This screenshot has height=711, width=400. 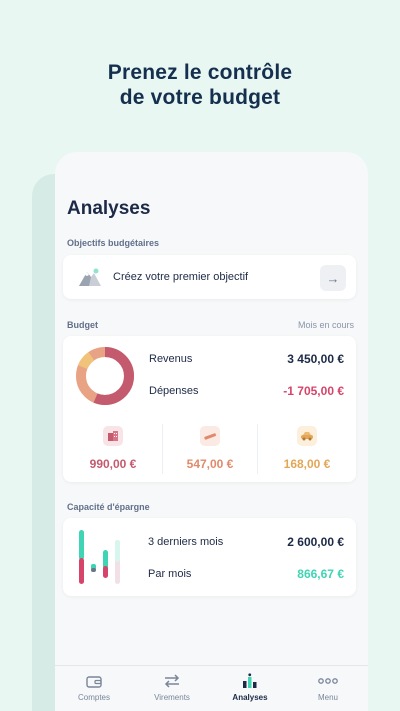 What do you see at coordinates (250, 697) in the screenshot?
I see `tab-label: Analyses` at bounding box center [250, 697].